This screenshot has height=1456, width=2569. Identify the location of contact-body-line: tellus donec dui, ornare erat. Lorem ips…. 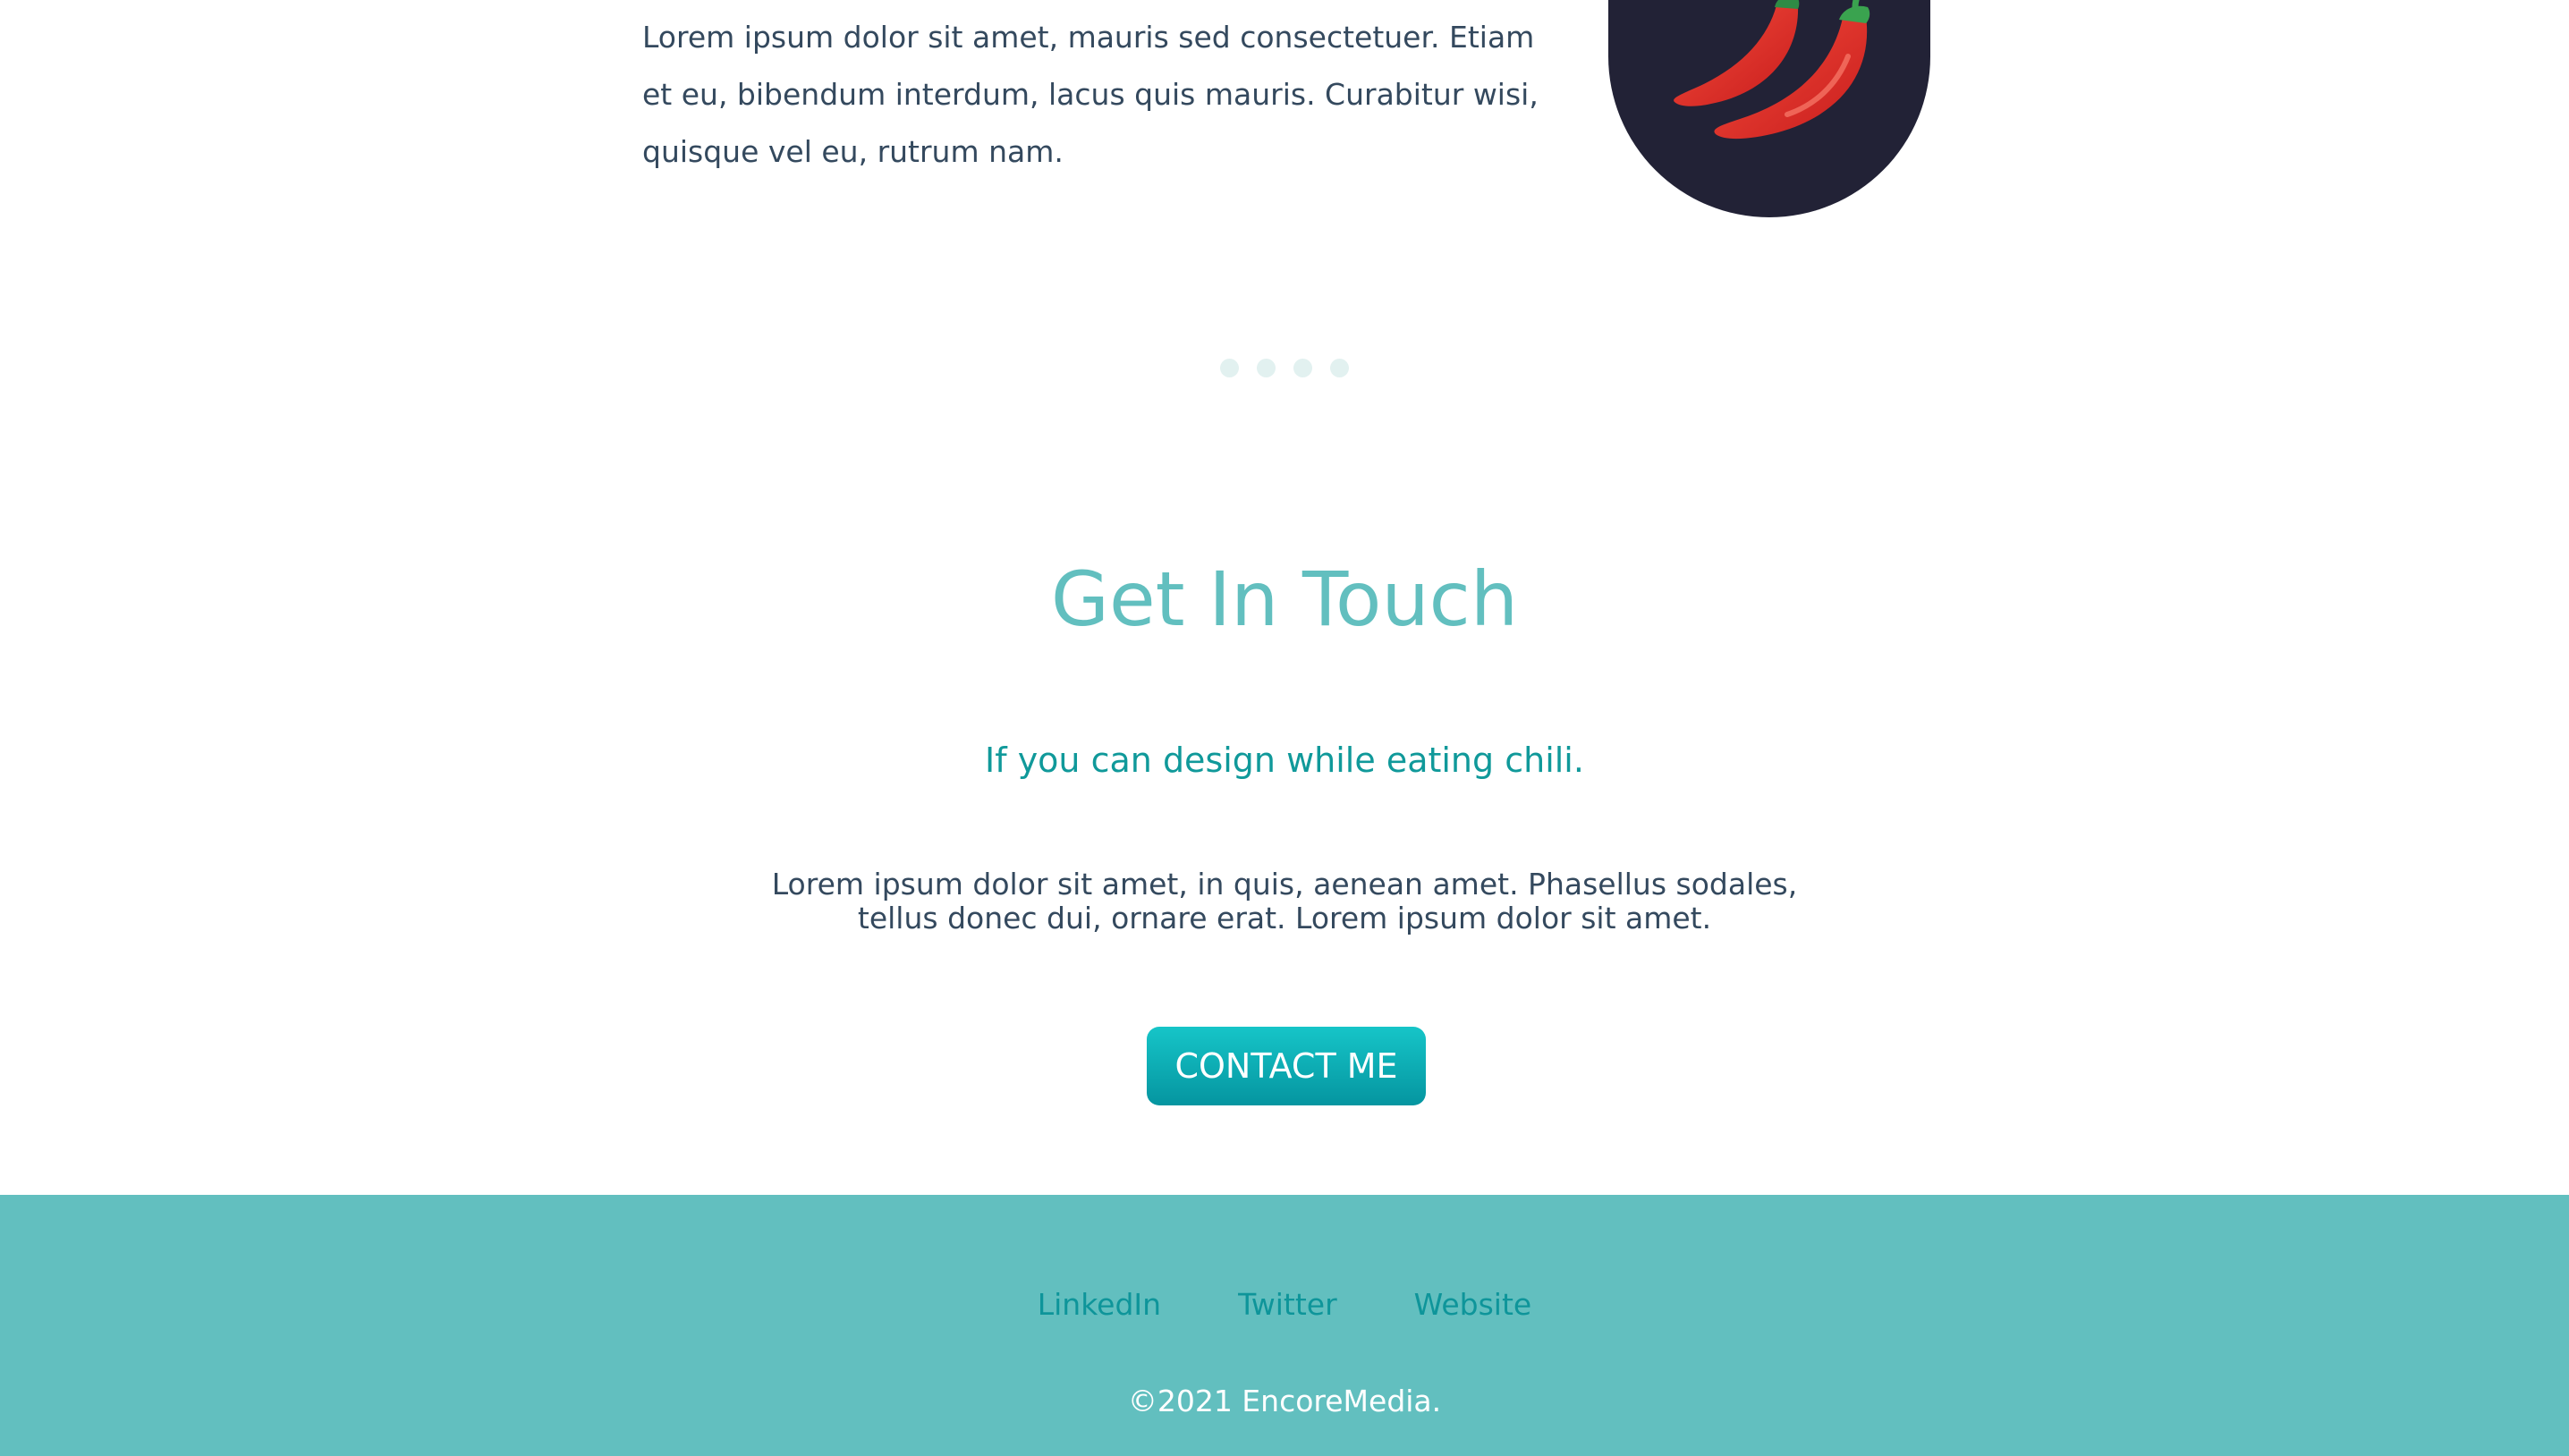
(1285, 918).